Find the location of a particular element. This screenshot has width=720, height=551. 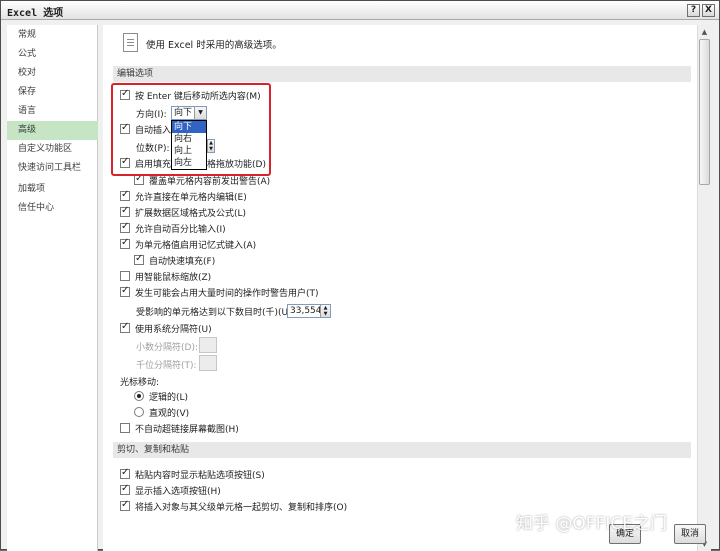

auto-percent-checkbox is located at coordinates (125, 227).